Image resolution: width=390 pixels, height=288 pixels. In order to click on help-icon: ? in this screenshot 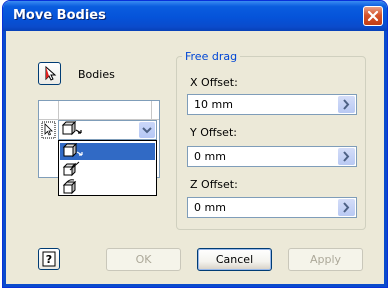, I will do `click(49, 259)`.